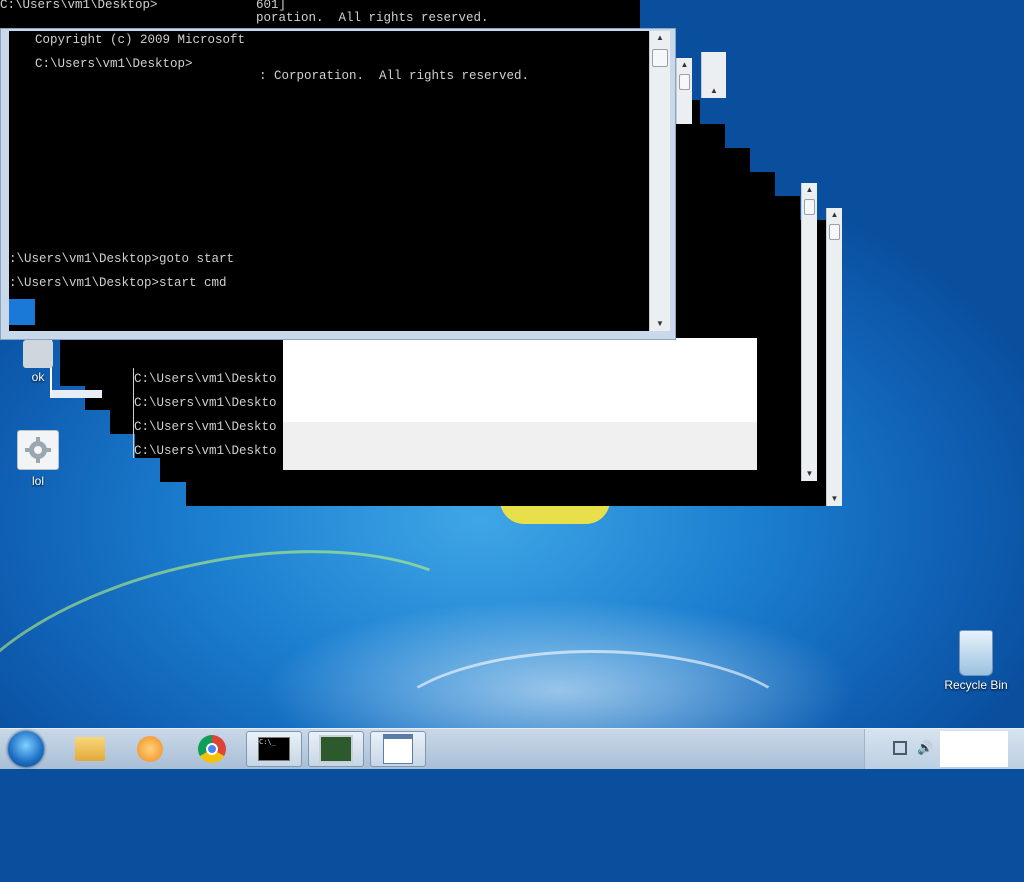  I want to click on desktop-icon-lol: lol, so click(38, 459).